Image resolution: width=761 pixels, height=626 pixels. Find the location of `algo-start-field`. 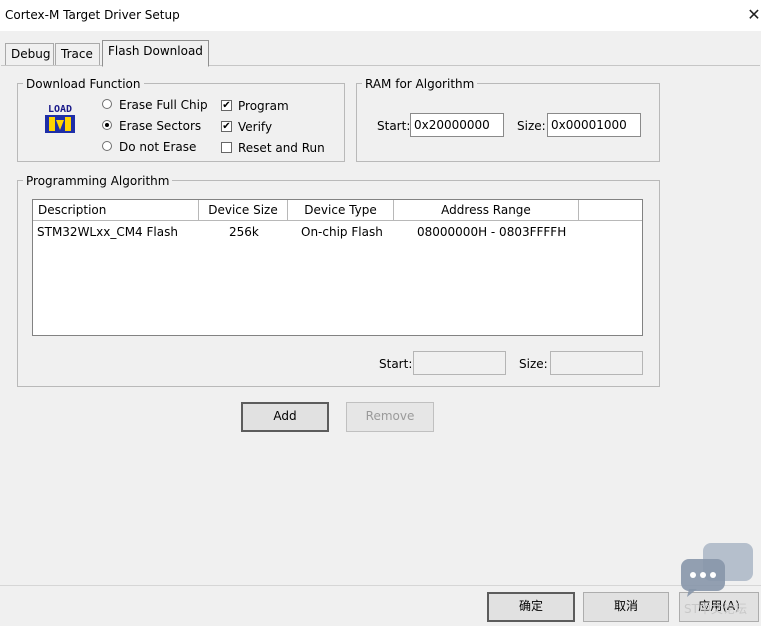

algo-start-field is located at coordinates (459, 363).